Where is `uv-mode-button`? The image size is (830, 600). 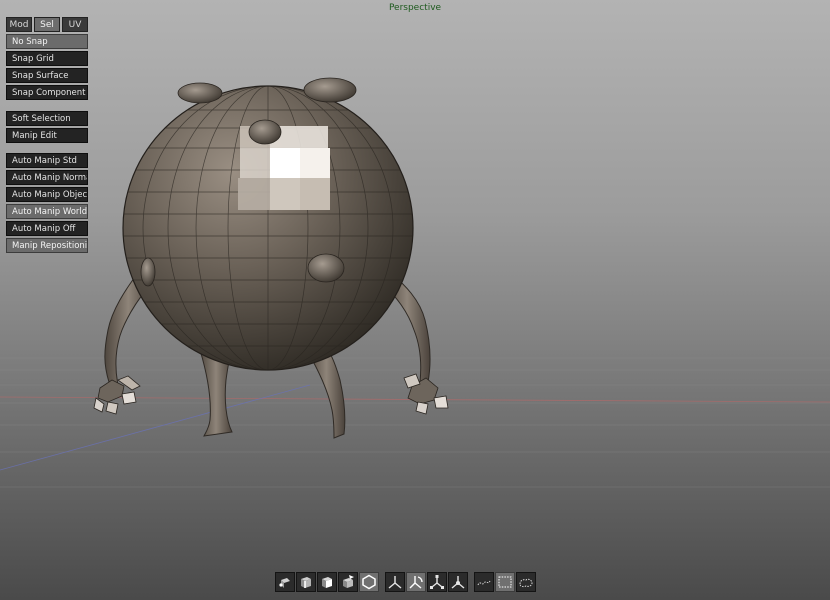
uv-mode-button is located at coordinates (348, 582).